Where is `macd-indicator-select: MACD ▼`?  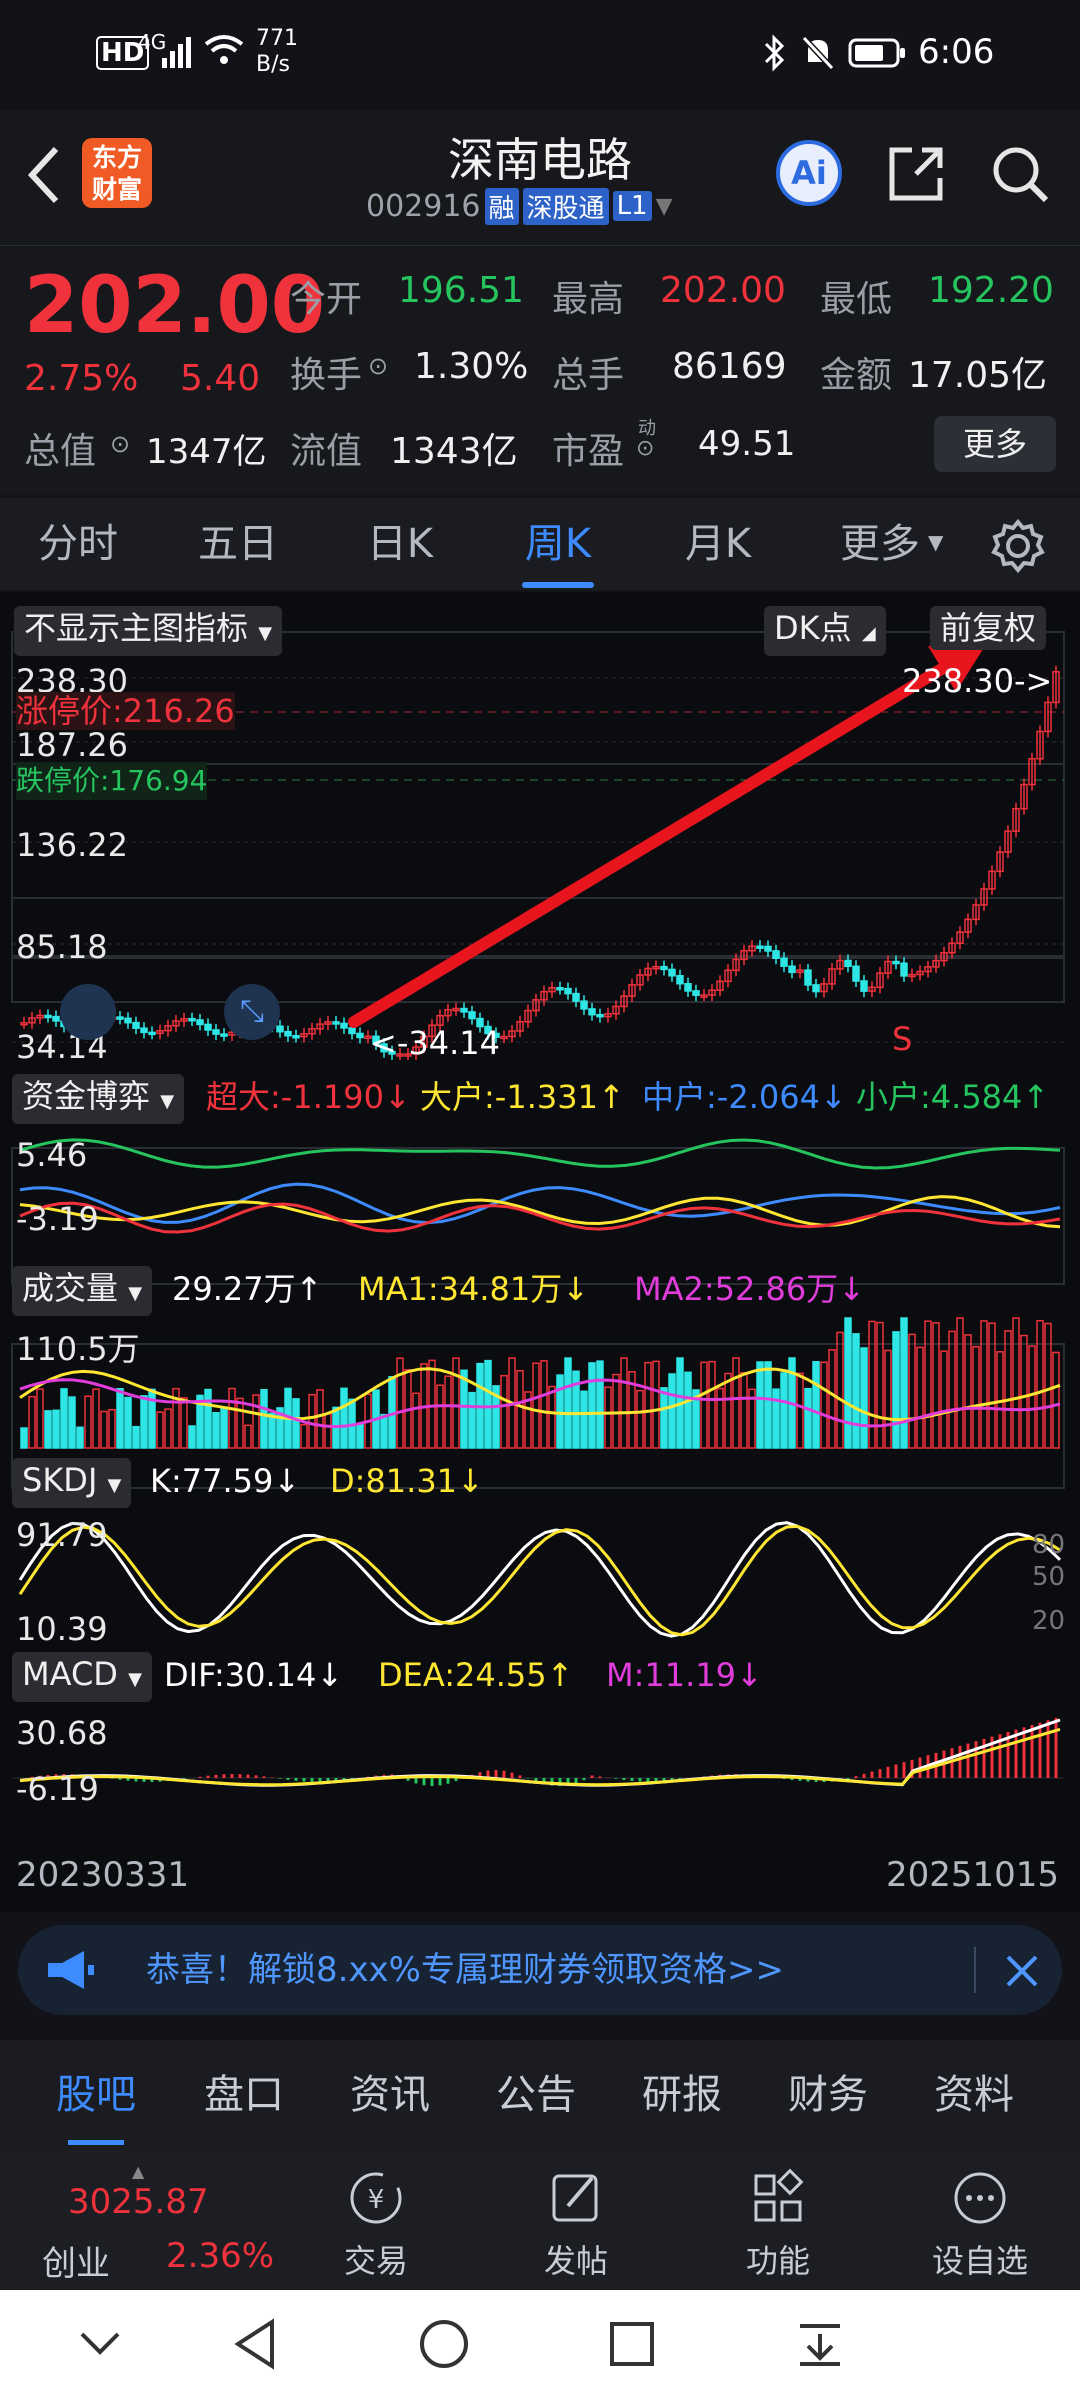 macd-indicator-select: MACD ▼ is located at coordinates (82, 1677).